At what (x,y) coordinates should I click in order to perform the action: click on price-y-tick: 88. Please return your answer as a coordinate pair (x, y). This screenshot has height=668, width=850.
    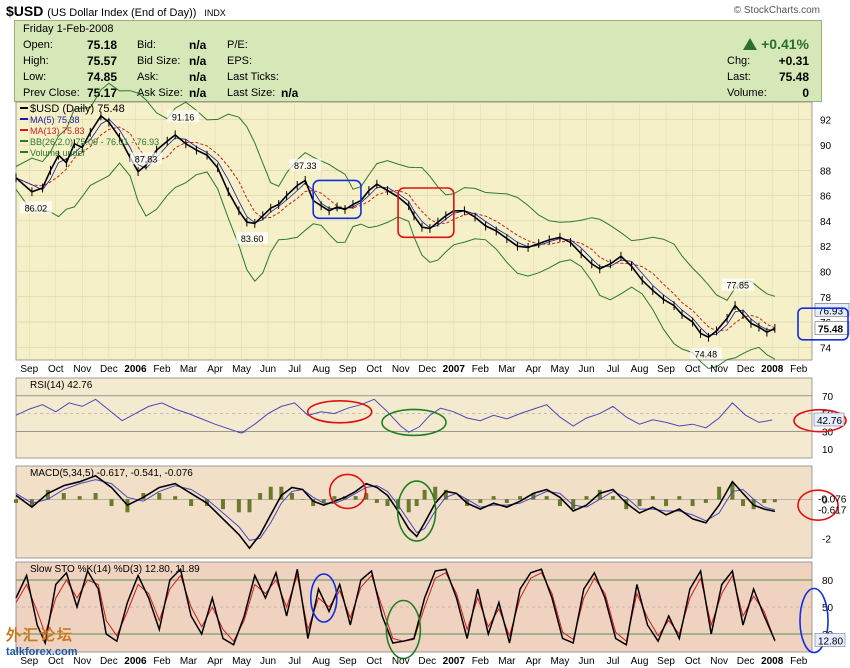
    Looking at the image, I should click on (826, 171).